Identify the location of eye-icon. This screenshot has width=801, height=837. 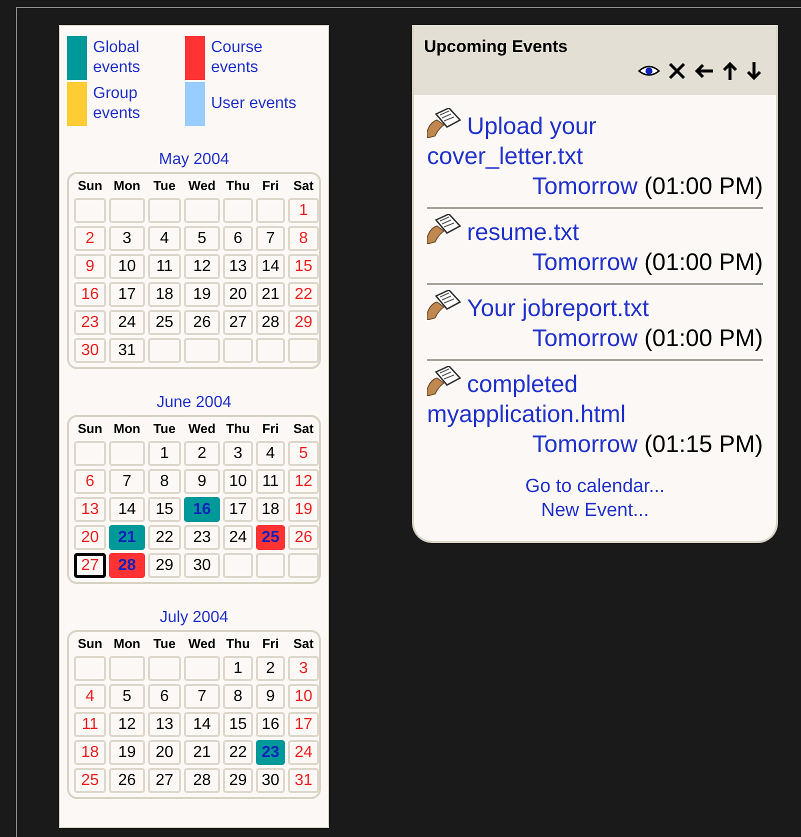
(649, 71).